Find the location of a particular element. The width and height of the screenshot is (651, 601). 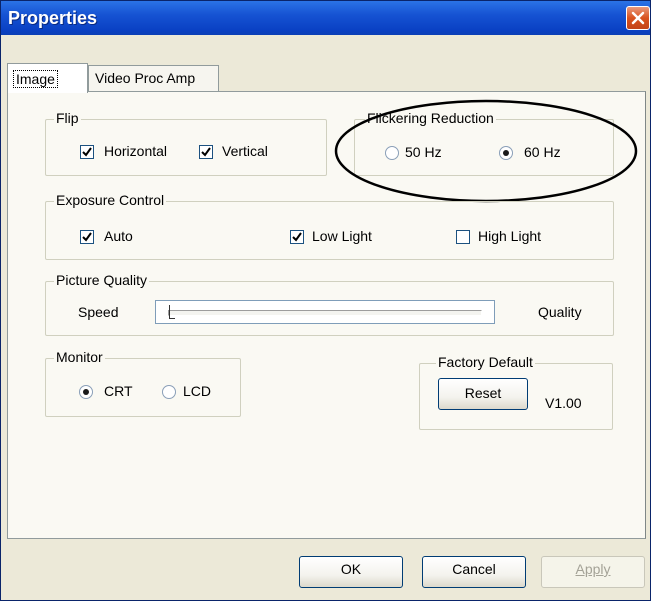

flip-legend: Flip is located at coordinates (67, 118).